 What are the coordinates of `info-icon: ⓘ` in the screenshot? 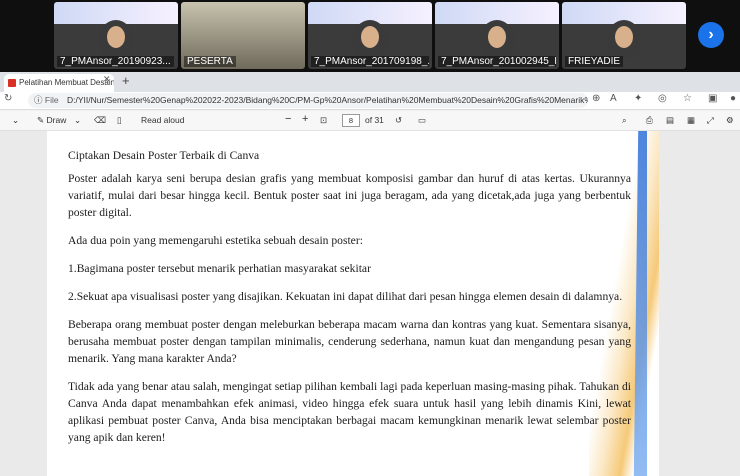 It's located at (38, 100).